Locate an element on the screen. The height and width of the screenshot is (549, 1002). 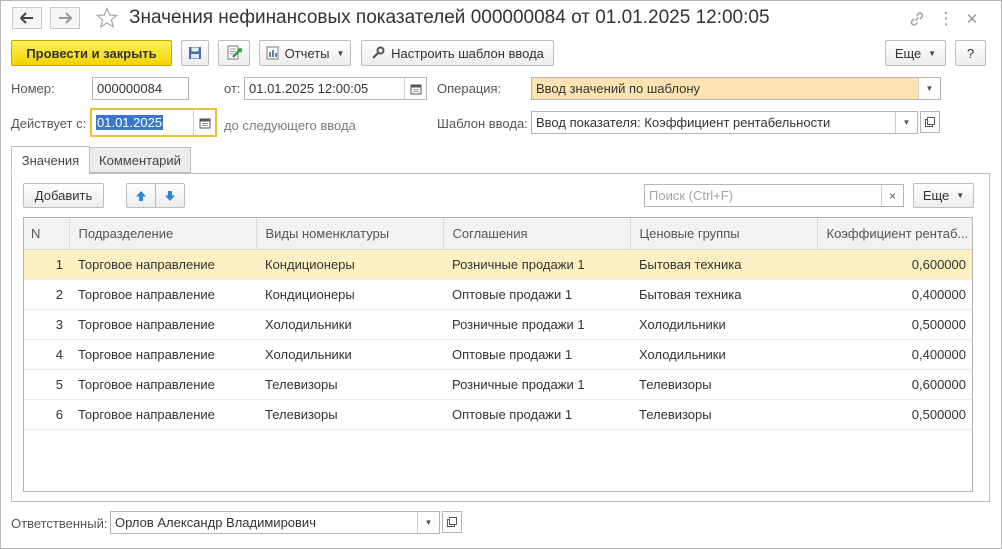
link-icon is located at coordinates (917, 19).